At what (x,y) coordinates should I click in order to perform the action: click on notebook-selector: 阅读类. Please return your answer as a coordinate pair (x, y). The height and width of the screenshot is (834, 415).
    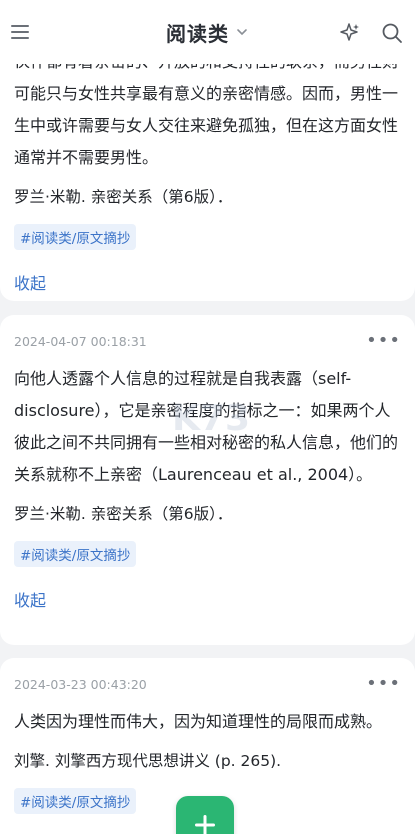
    Looking at the image, I should click on (207, 32).